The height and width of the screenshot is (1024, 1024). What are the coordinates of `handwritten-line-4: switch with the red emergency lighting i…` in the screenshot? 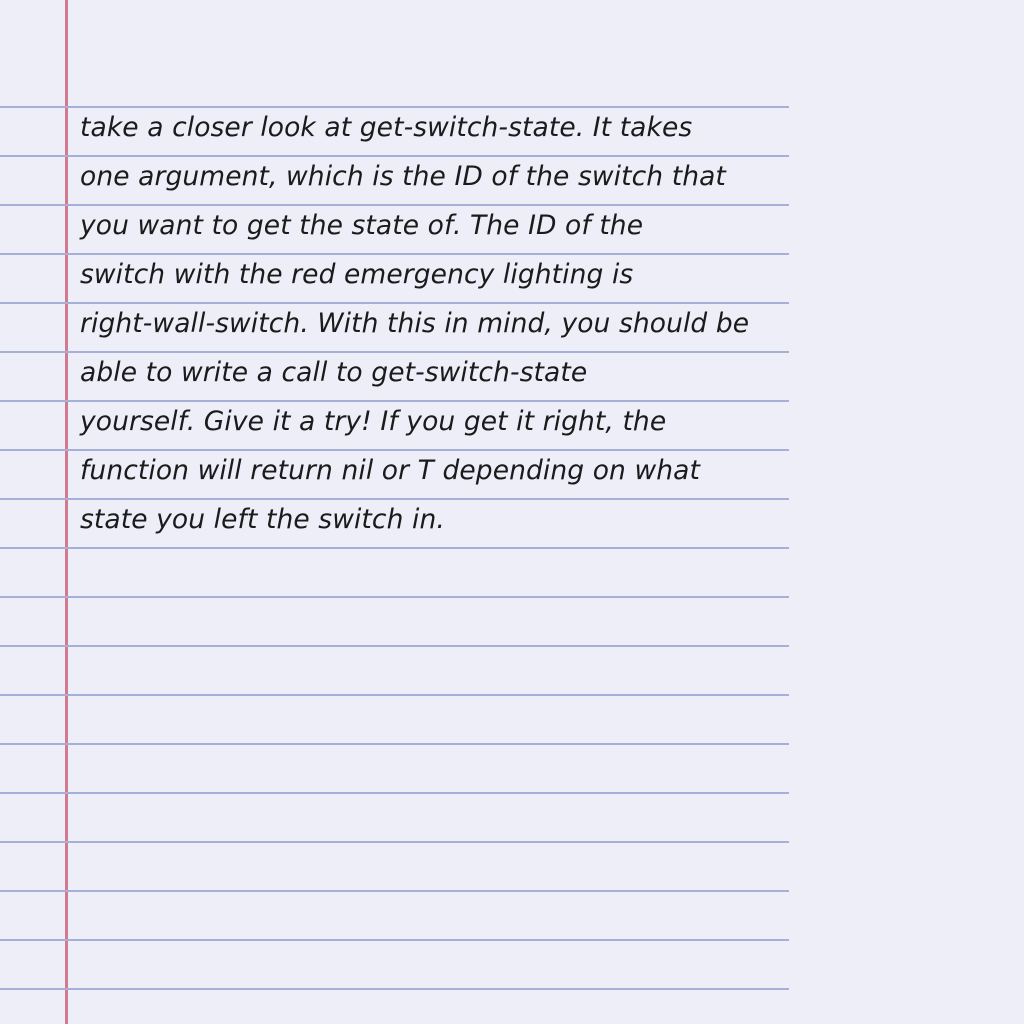 It's located at (357, 274).